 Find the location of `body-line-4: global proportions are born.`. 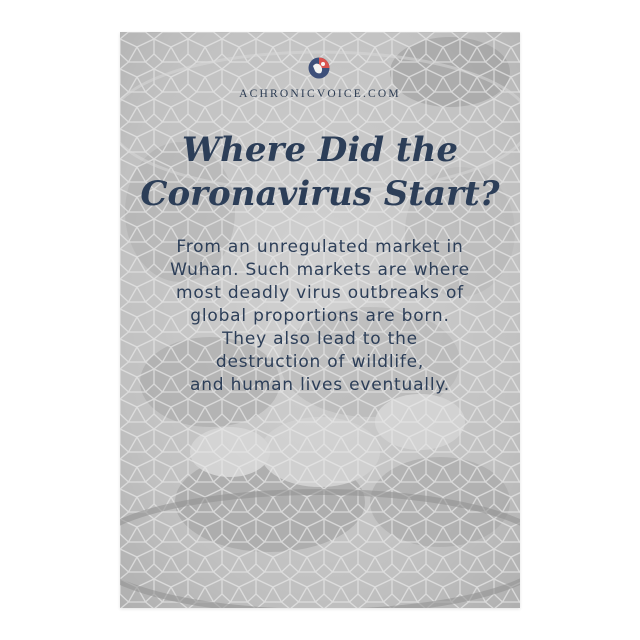

body-line-4: global proportions are born. is located at coordinates (320, 316).